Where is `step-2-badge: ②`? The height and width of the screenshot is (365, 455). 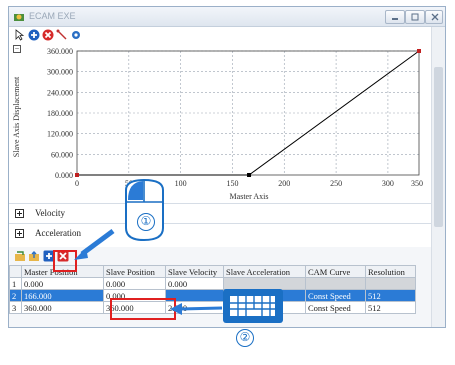 step-2-badge: ② is located at coordinates (245, 338).